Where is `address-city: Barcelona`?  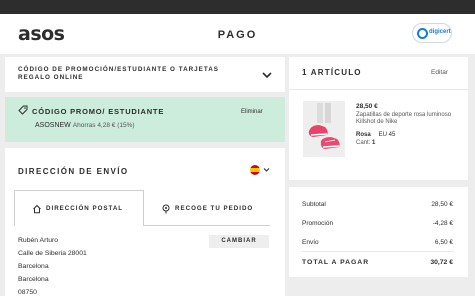
address-city: Barcelona is located at coordinates (33, 266).